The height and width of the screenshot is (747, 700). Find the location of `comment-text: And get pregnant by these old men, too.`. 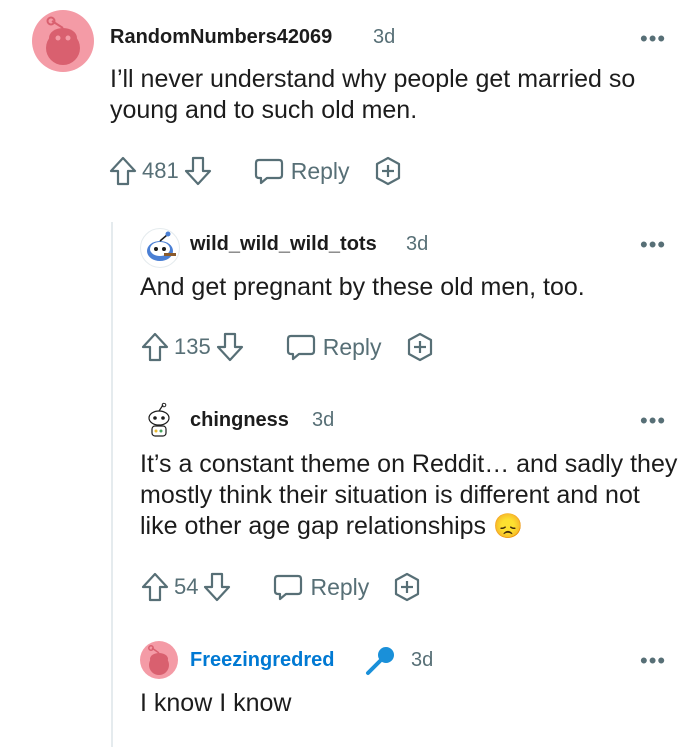

comment-text: And get pregnant by these old men, too. is located at coordinates (362, 287).